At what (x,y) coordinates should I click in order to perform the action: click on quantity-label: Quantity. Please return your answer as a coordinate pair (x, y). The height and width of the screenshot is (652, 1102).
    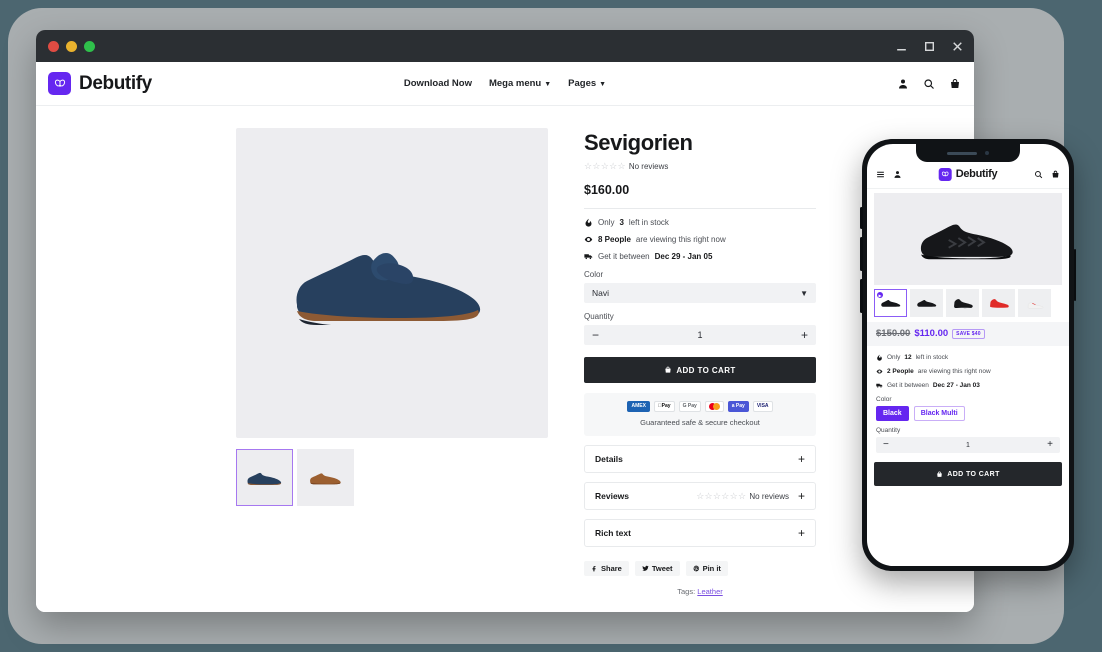
    Looking at the image, I should click on (599, 316).